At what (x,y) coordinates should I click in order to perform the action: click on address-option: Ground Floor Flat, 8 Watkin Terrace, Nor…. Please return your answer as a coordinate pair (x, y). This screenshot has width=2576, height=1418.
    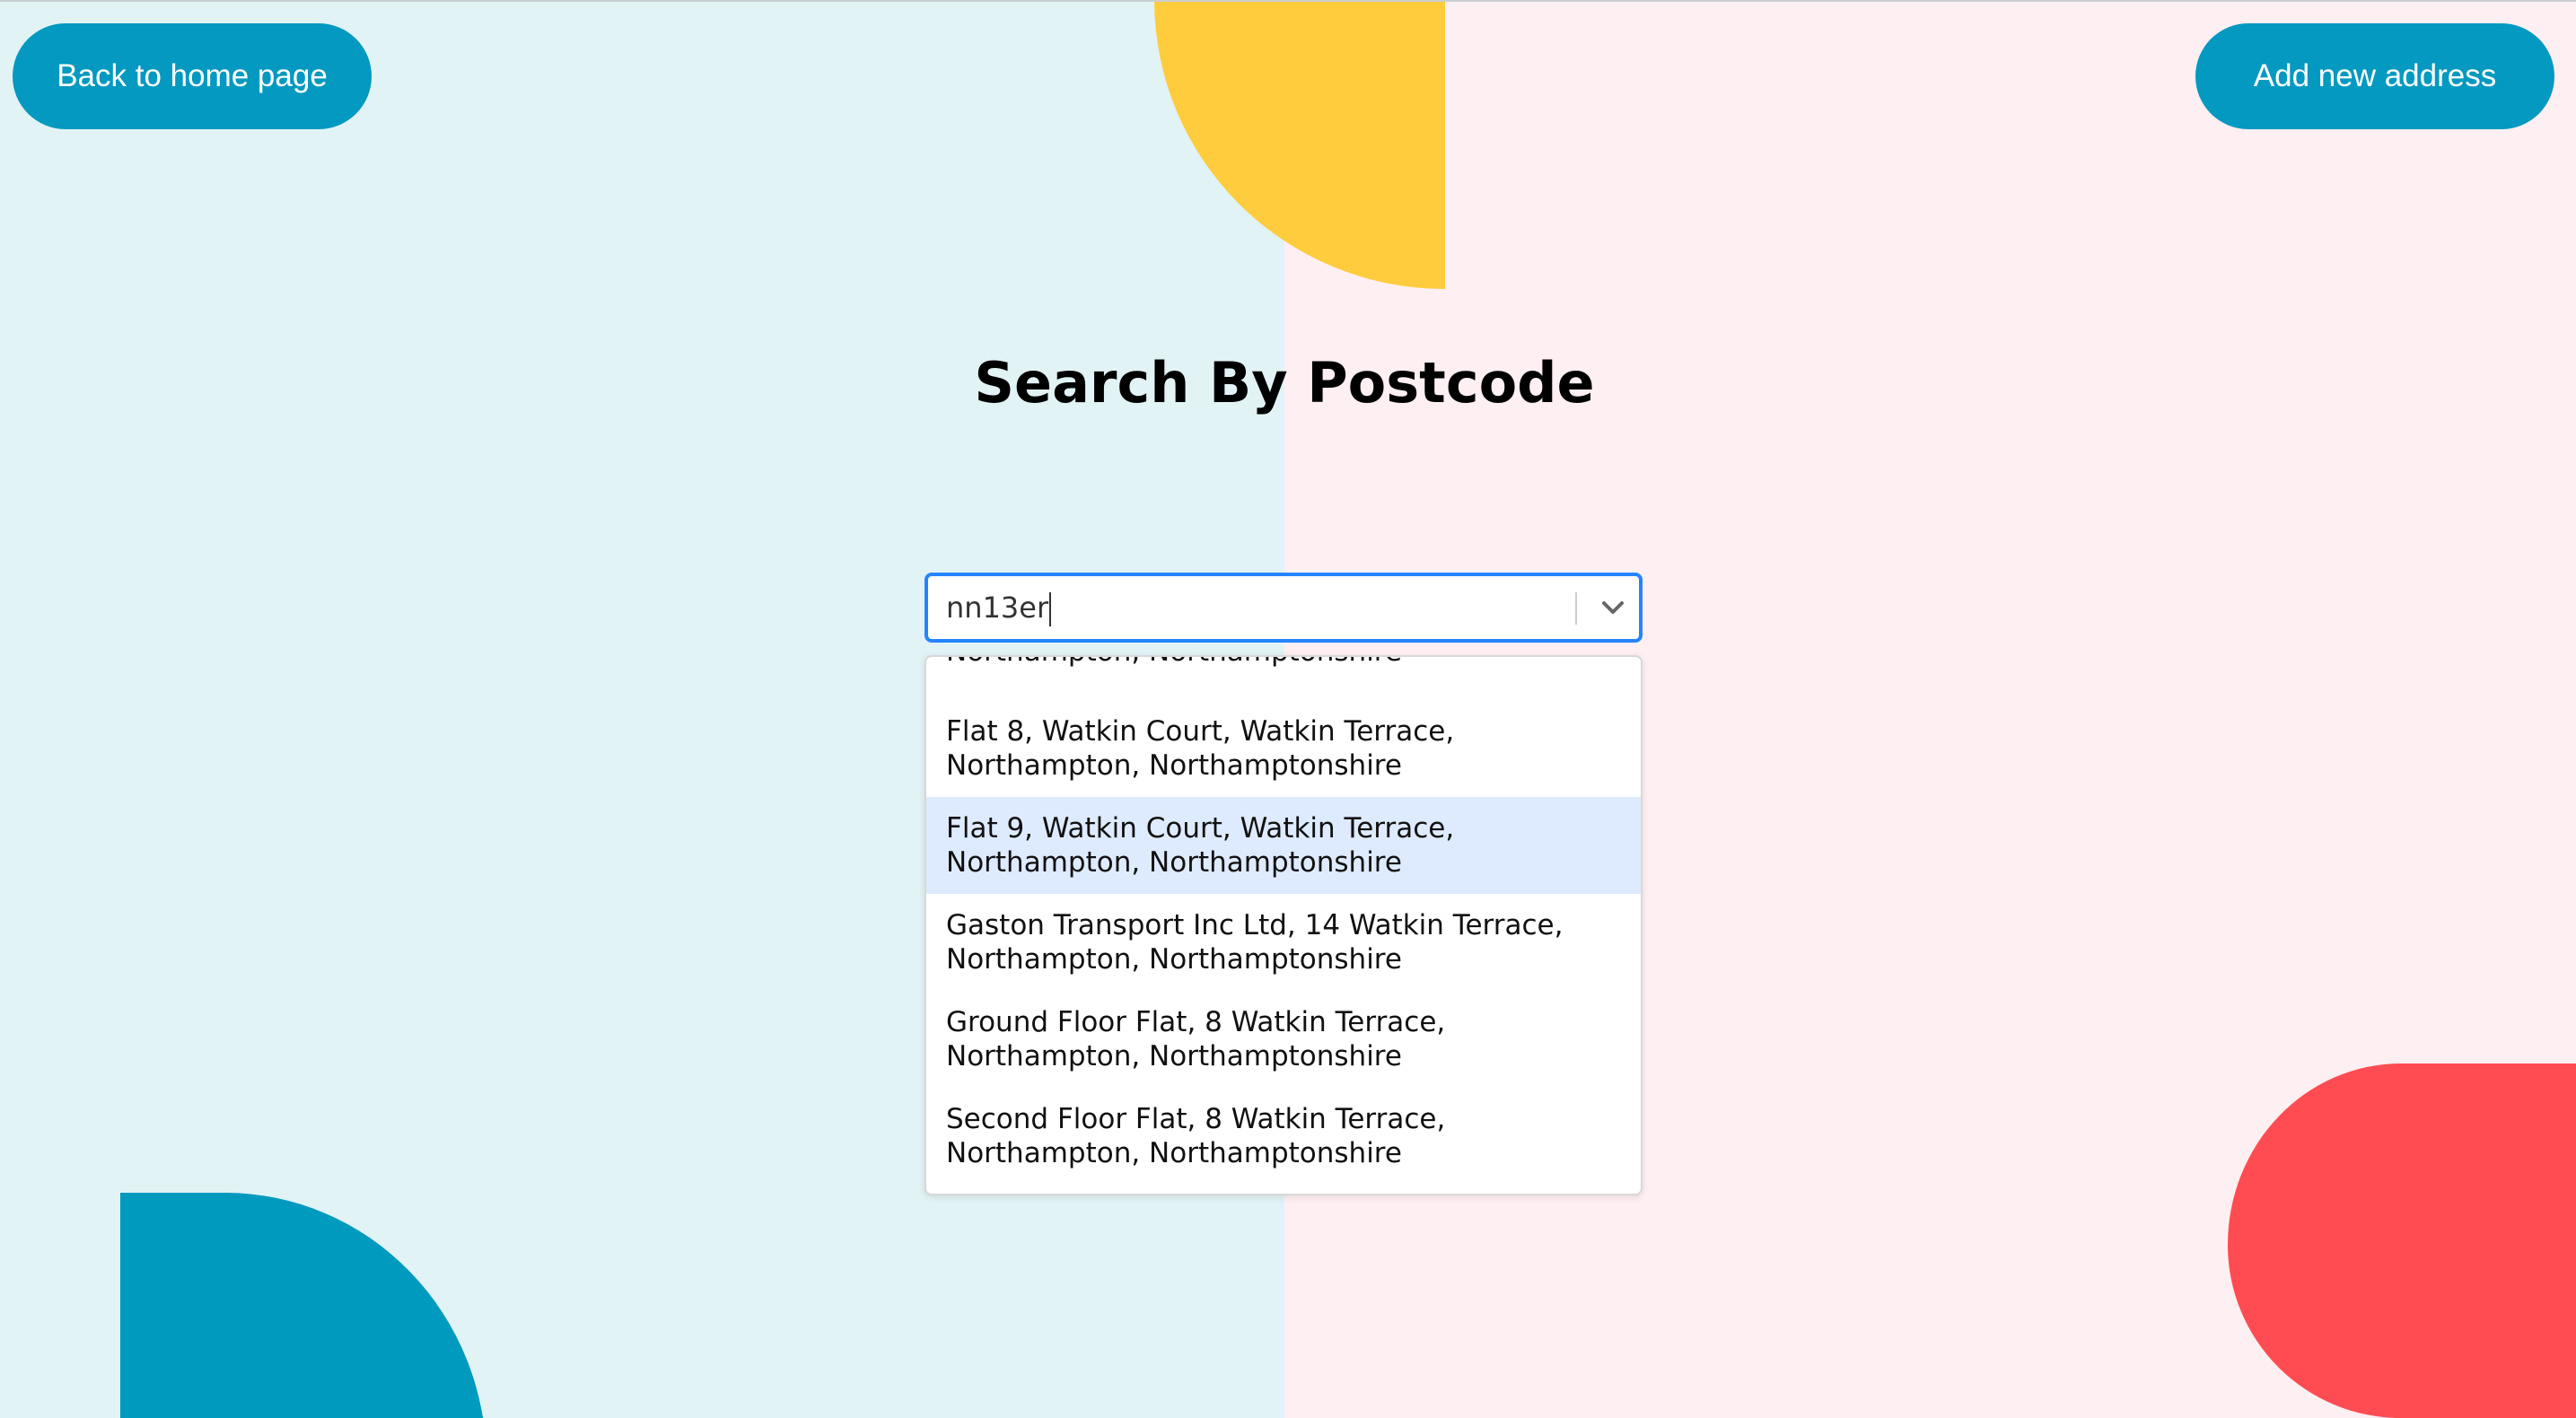
    Looking at the image, I should click on (1283, 1039).